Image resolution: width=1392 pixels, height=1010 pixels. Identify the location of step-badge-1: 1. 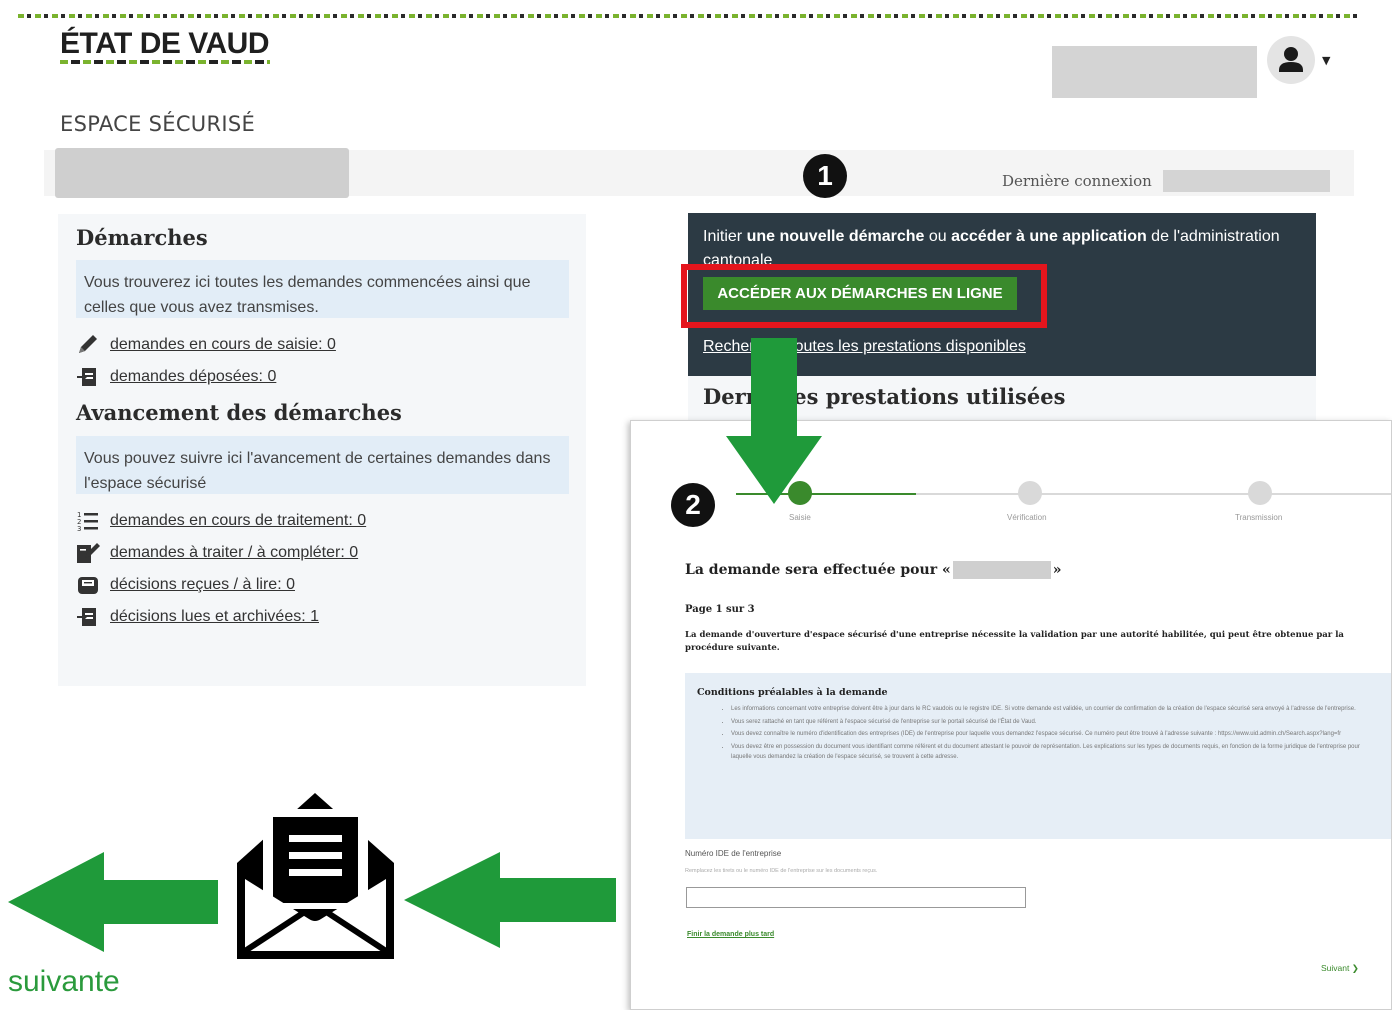
(825, 176).